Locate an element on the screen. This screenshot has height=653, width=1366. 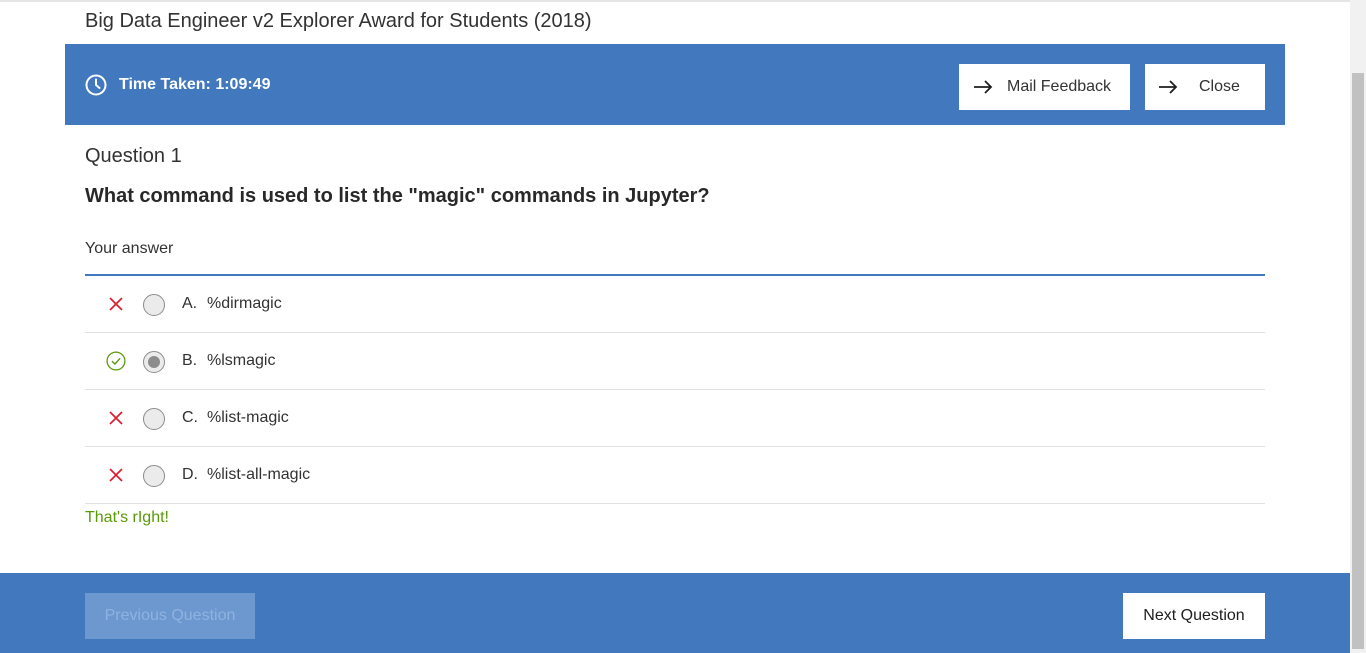
answer-feedback: That's rIght! is located at coordinates (127, 517).